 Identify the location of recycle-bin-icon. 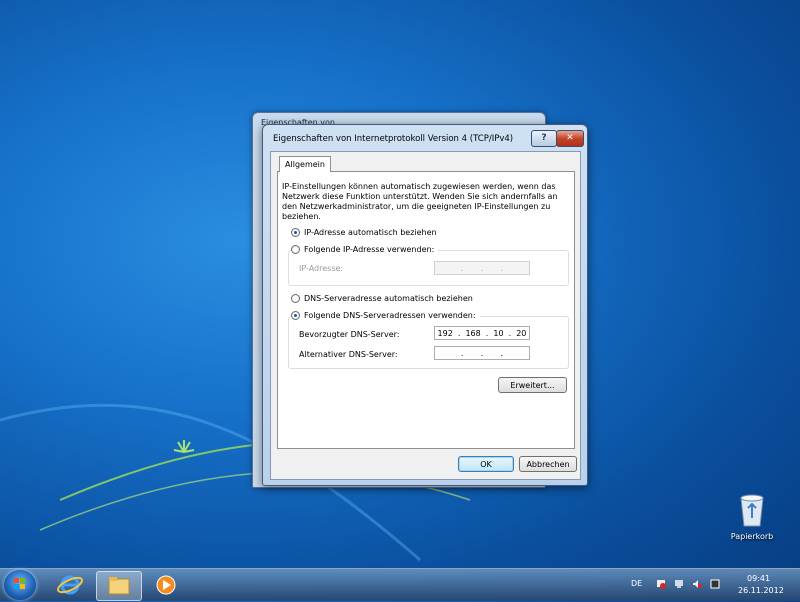
(752, 510).